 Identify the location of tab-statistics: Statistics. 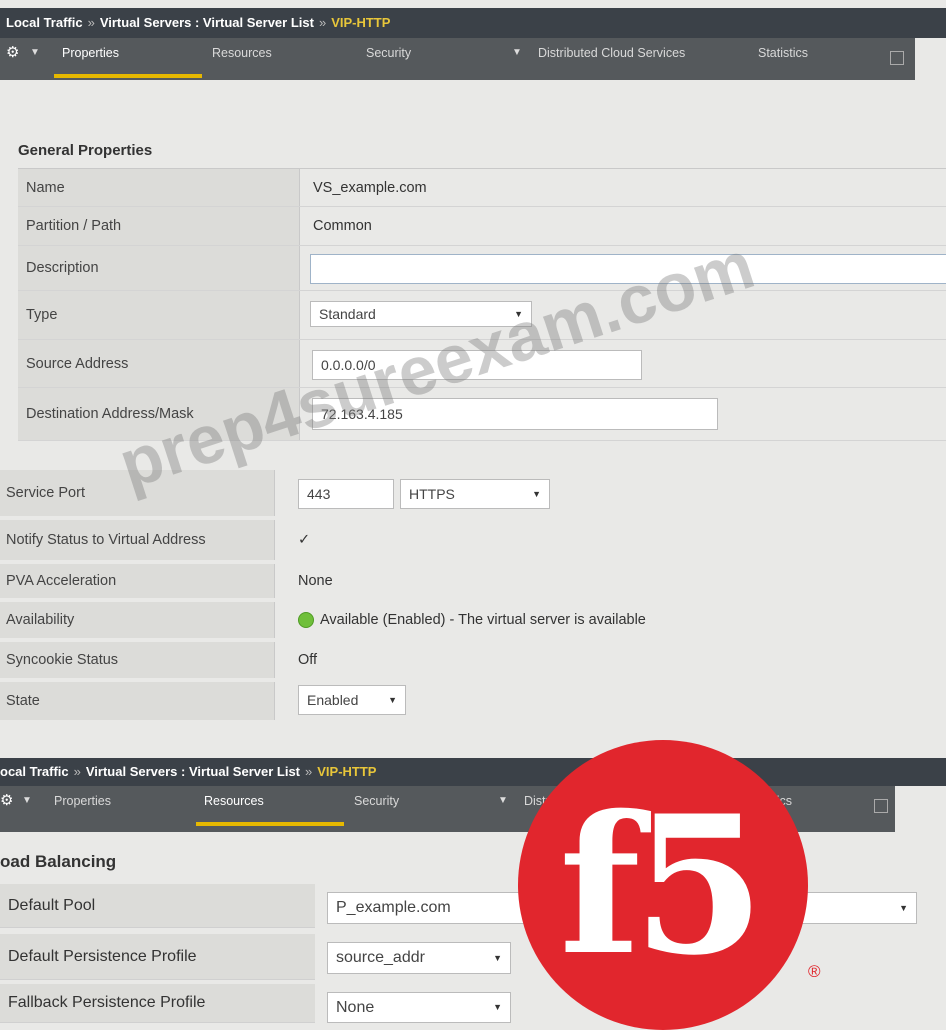
(783, 59).